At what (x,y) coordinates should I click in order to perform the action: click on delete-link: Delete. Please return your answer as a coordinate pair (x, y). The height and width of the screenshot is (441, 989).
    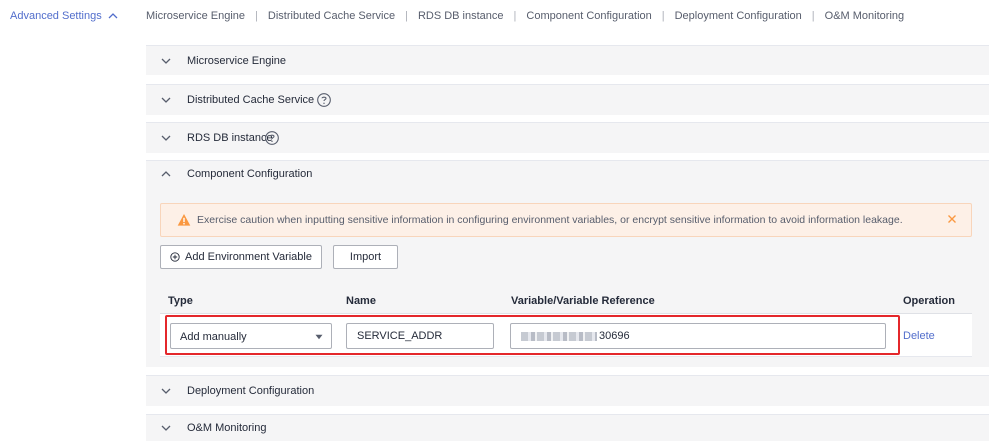
    Looking at the image, I should click on (919, 336).